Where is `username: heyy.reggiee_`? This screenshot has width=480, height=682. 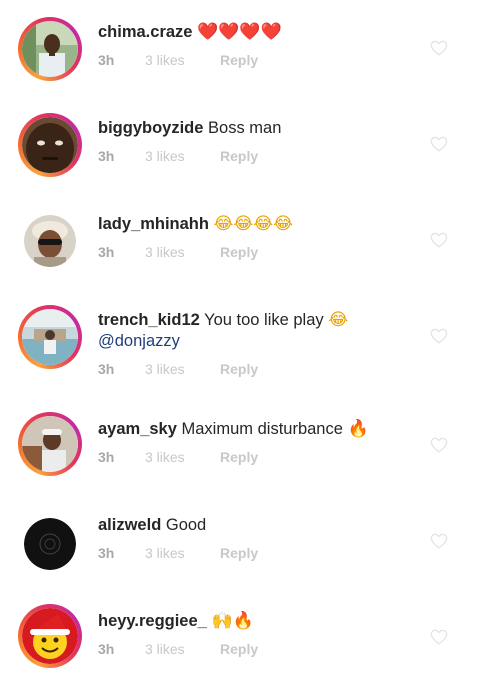
username: heyy.reggiee_ is located at coordinates (152, 621).